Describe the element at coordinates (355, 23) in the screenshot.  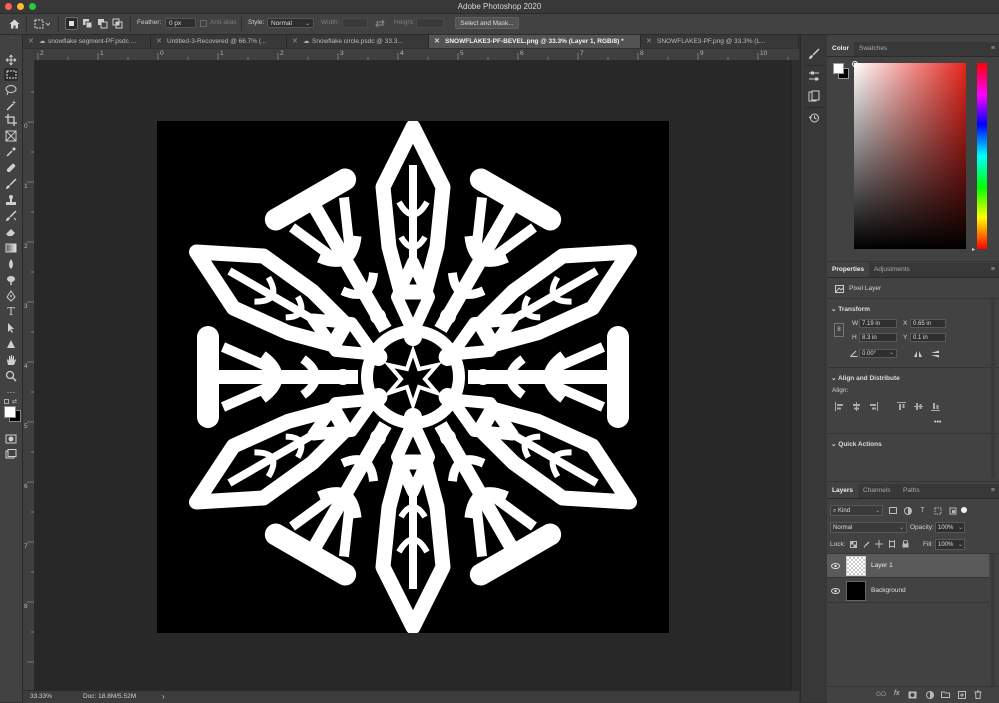
I see `width-input` at that location.